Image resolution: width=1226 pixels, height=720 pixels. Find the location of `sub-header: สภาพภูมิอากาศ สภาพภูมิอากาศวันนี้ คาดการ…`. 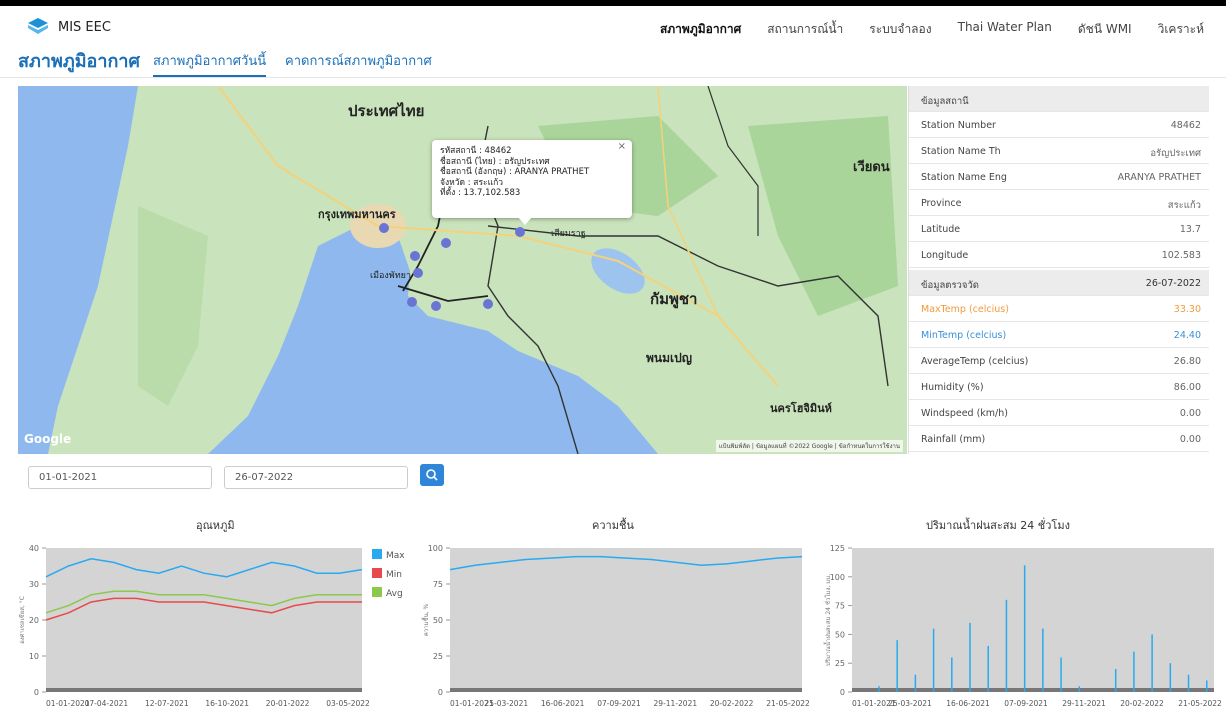

sub-header: สภาพภูมิอากาศ สภาพภูมิอากาศวันนี้ คาดการ… is located at coordinates (613, 60).